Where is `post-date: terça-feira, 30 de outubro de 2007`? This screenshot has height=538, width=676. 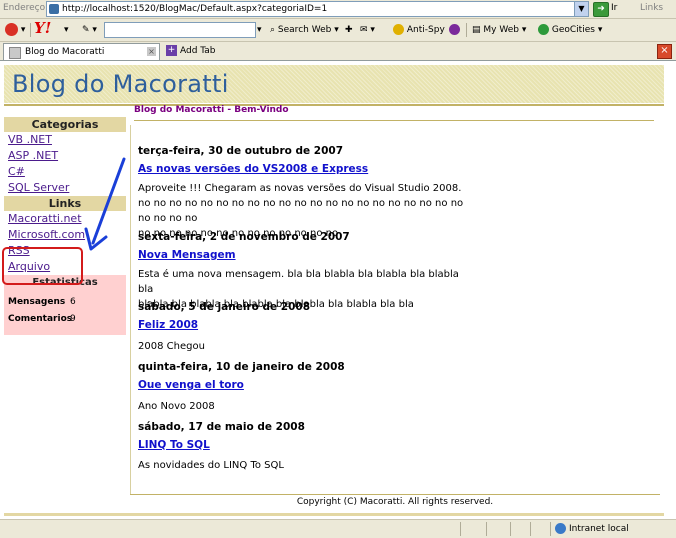 post-date: terça-feira, 30 de outubro de 2007 is located at coordinates (241, 151).